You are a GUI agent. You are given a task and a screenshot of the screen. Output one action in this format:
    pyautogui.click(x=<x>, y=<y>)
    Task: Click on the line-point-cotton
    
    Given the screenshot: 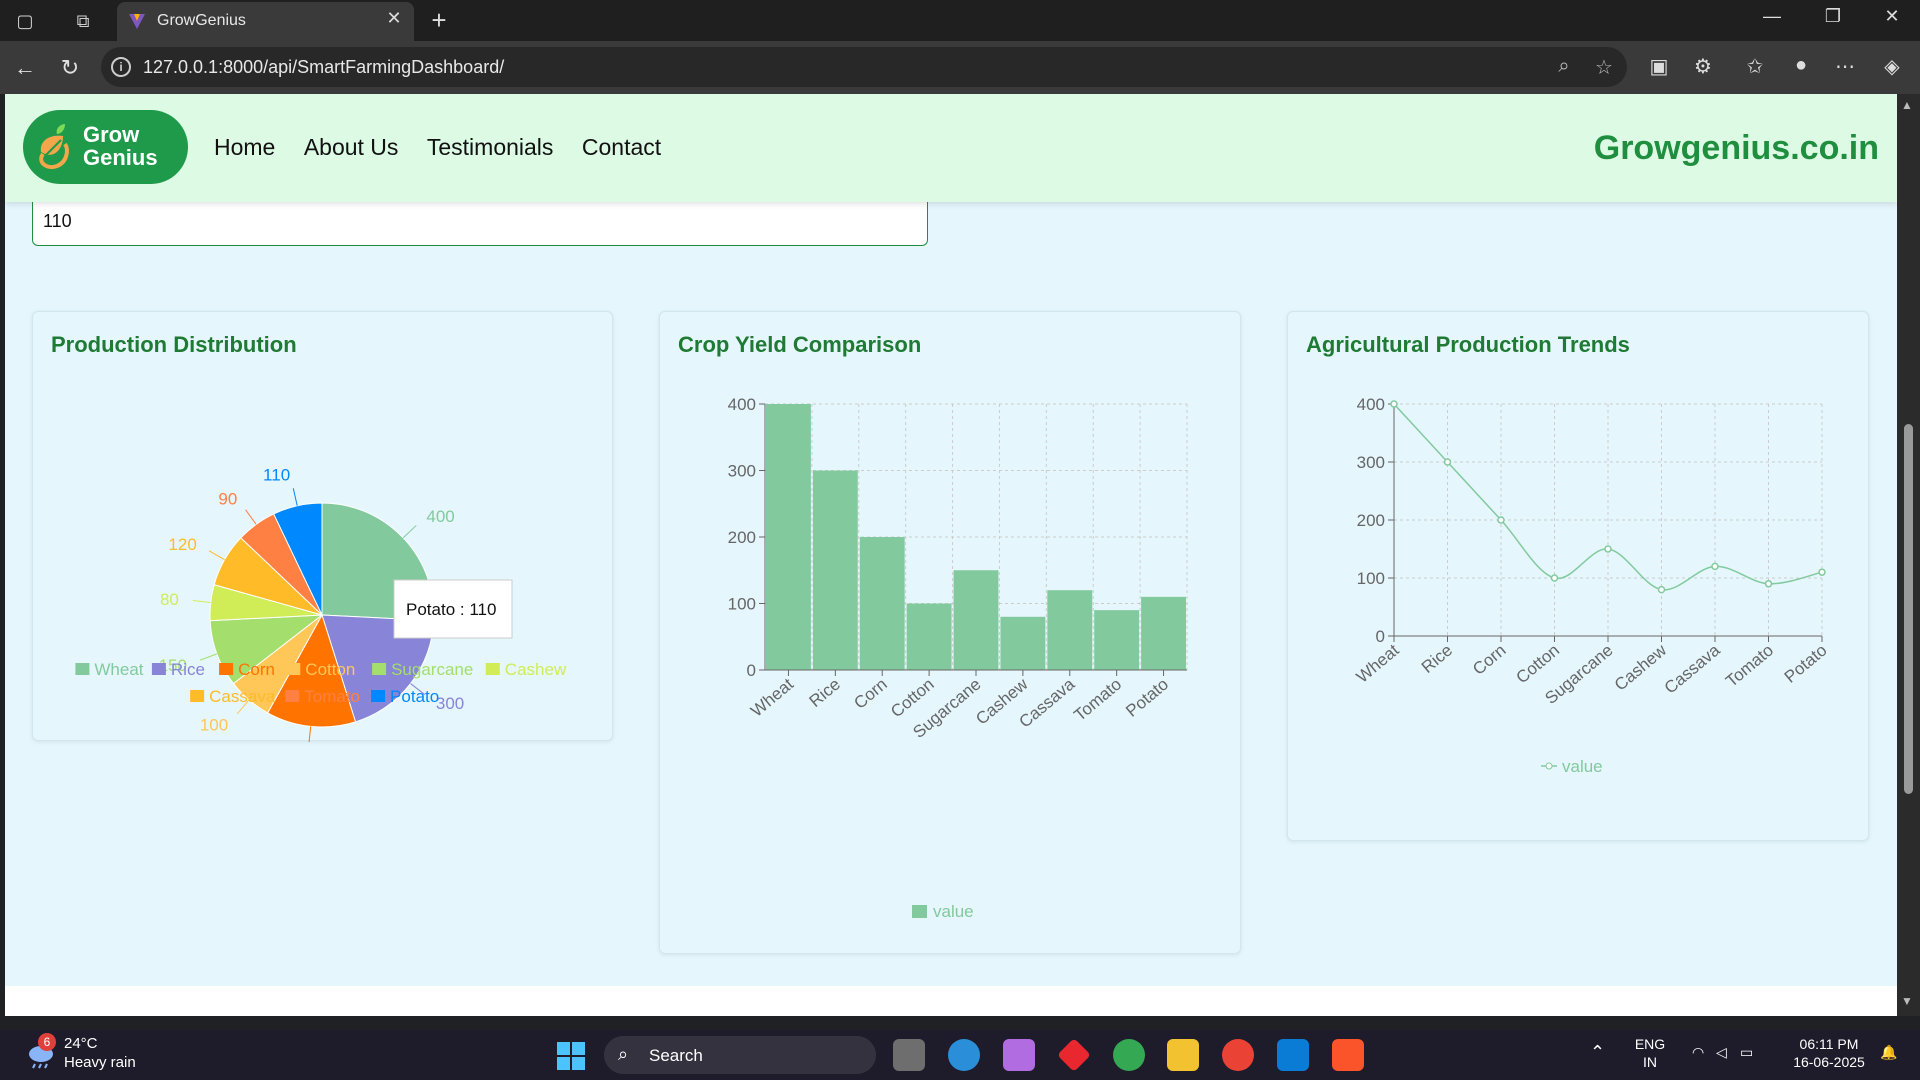 What is the action you would take?
    pyautogui.click(x=1554, y=578)
    